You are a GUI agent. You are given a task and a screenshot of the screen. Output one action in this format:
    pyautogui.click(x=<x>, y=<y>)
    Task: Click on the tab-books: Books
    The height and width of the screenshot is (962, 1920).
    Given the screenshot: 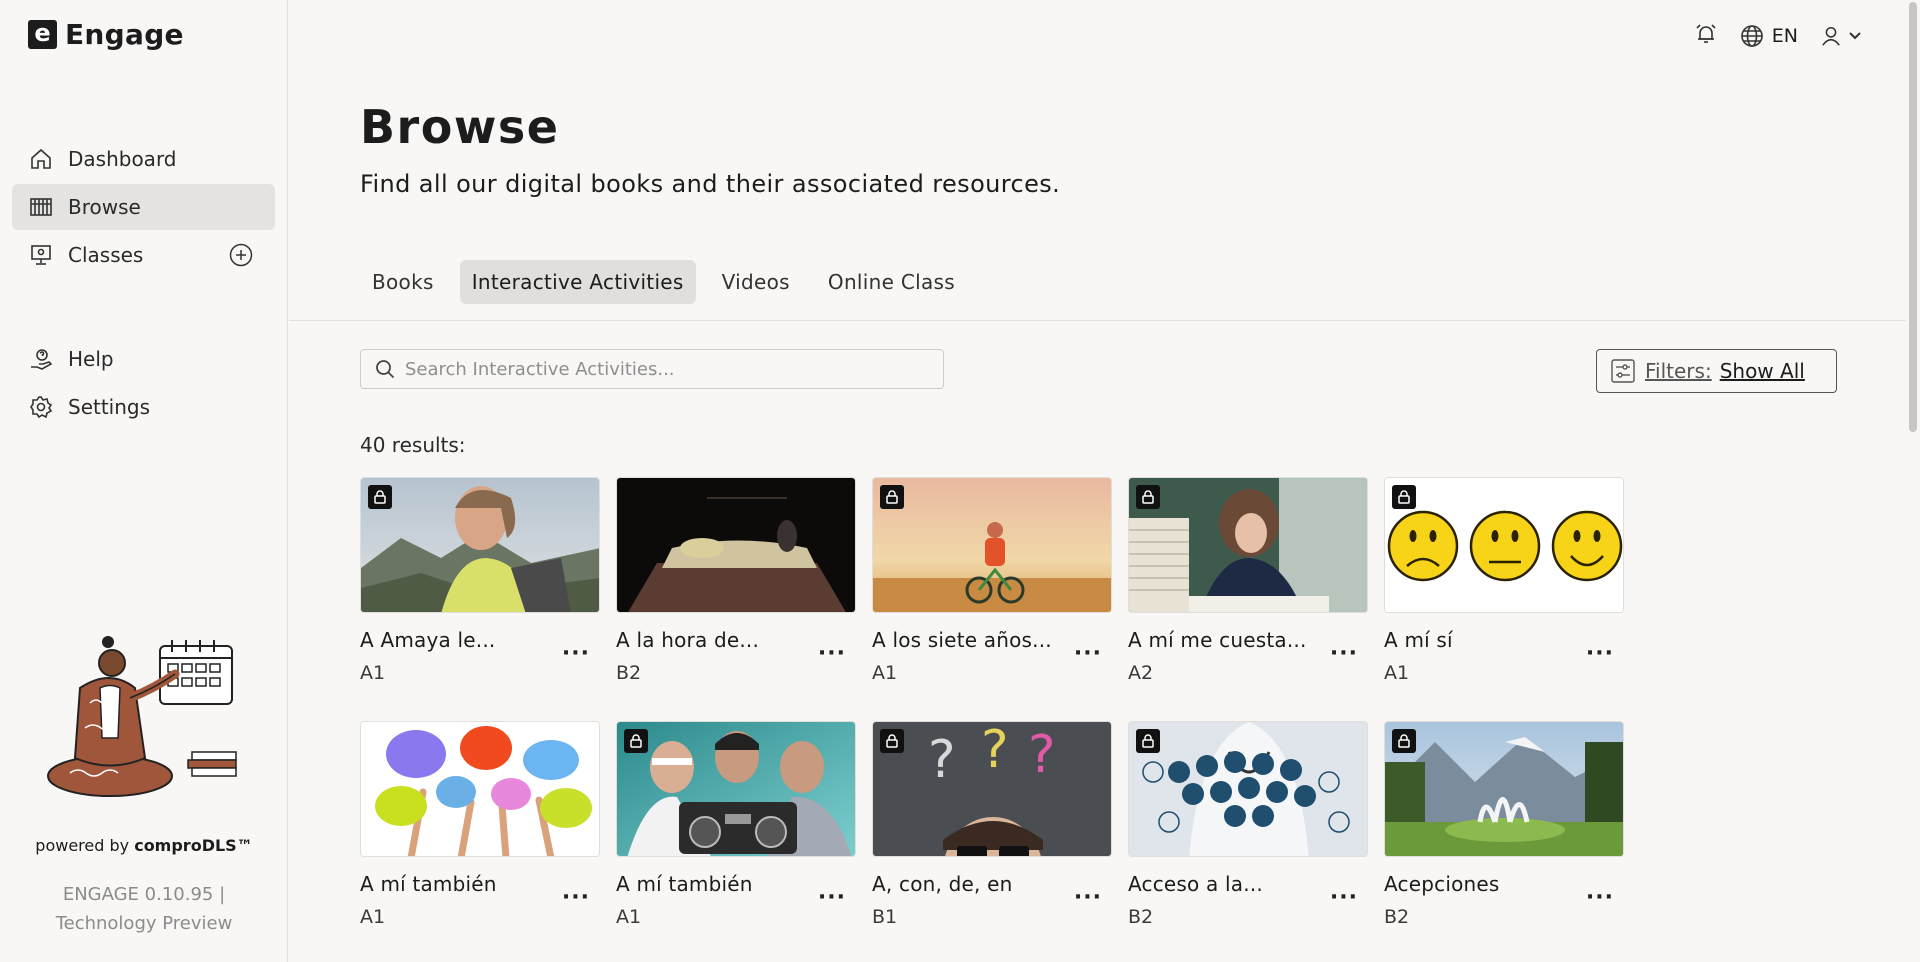 What is the action you would take?
    pyautogui.click(x=403, y=282)
    